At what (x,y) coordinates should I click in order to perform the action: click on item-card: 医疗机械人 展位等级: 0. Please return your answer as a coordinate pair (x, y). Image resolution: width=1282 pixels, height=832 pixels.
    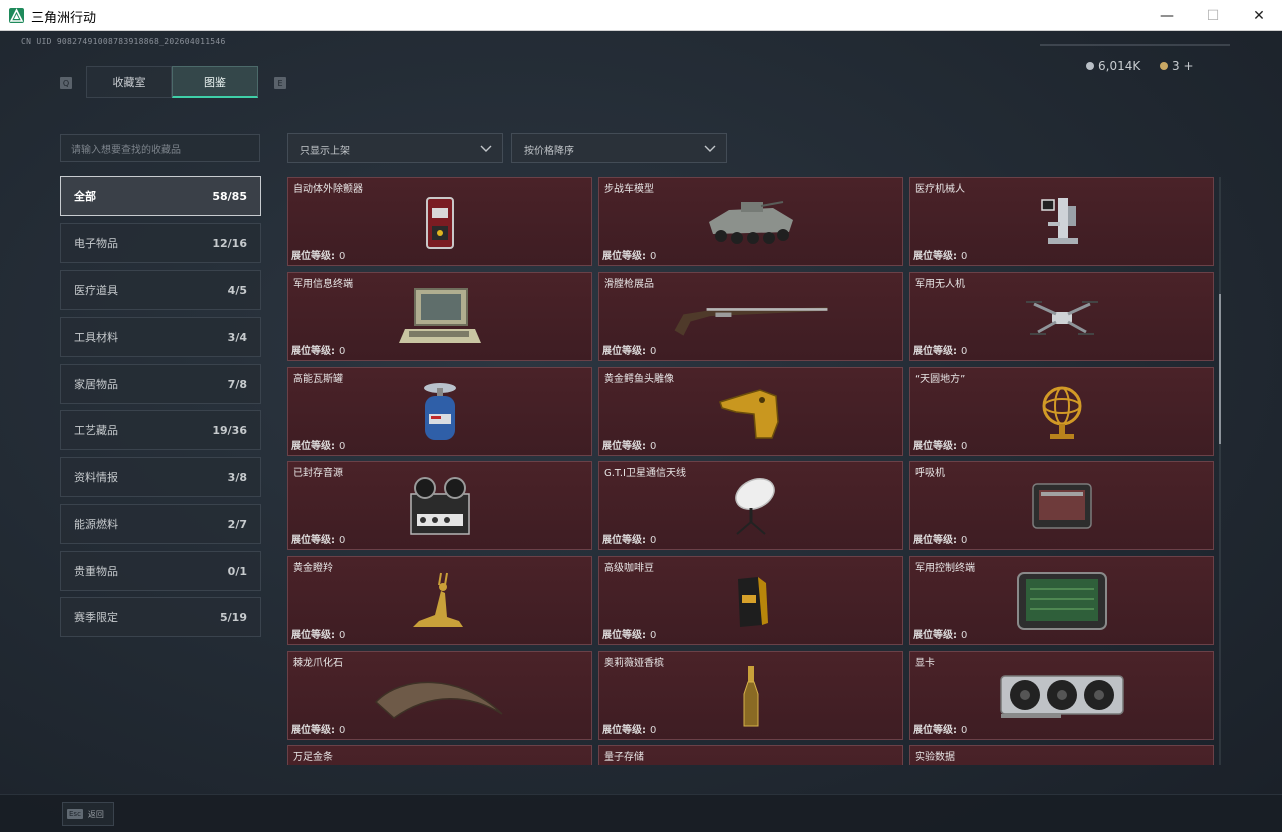
    Looking at the image, I should click on (1061, 221).